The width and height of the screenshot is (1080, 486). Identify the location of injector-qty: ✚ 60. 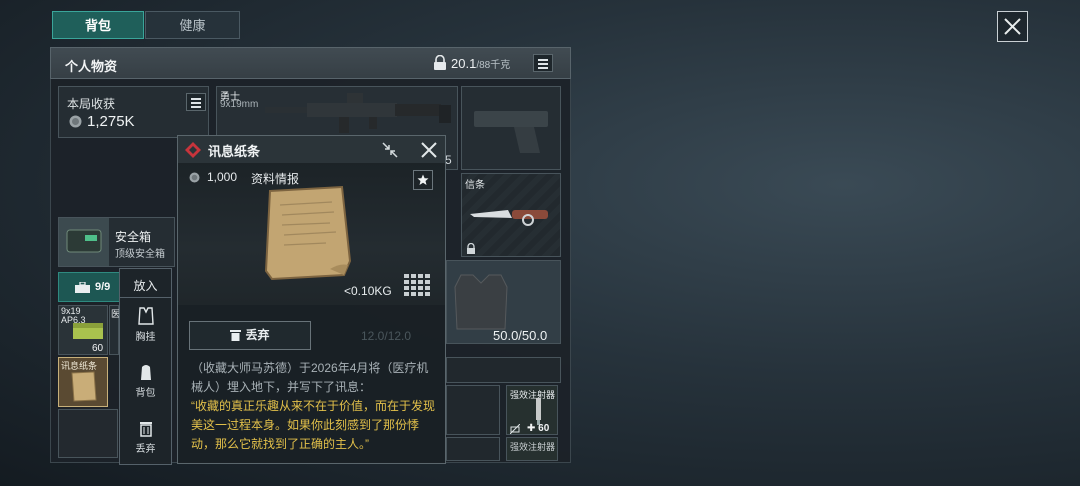
(538, 428).